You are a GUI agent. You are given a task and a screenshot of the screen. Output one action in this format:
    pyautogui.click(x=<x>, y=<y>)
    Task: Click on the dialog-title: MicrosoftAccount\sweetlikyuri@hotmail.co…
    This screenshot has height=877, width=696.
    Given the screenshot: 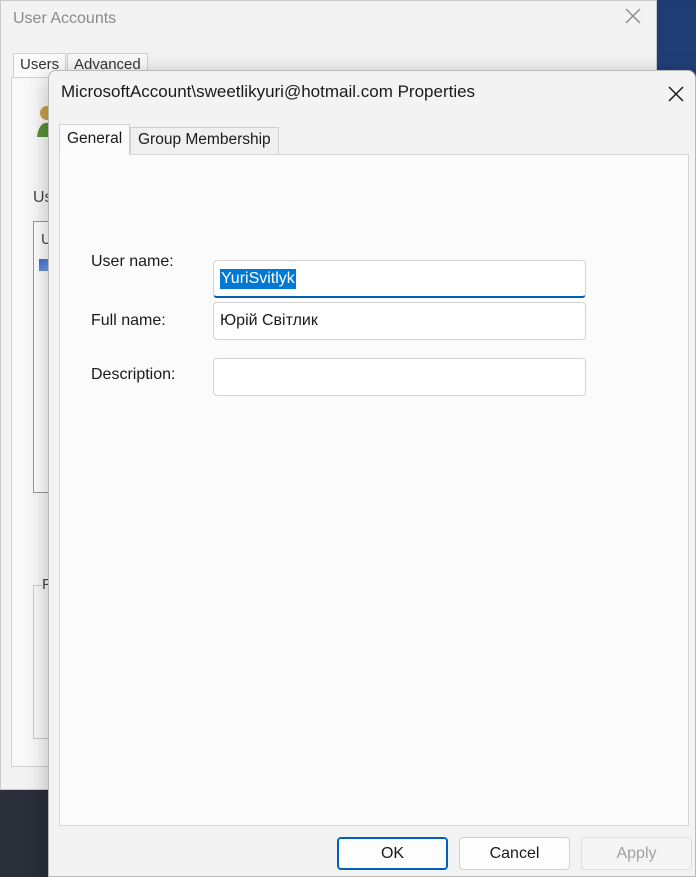 What is the action you would take?
    pyautogui.click(x=268, y=91)
    